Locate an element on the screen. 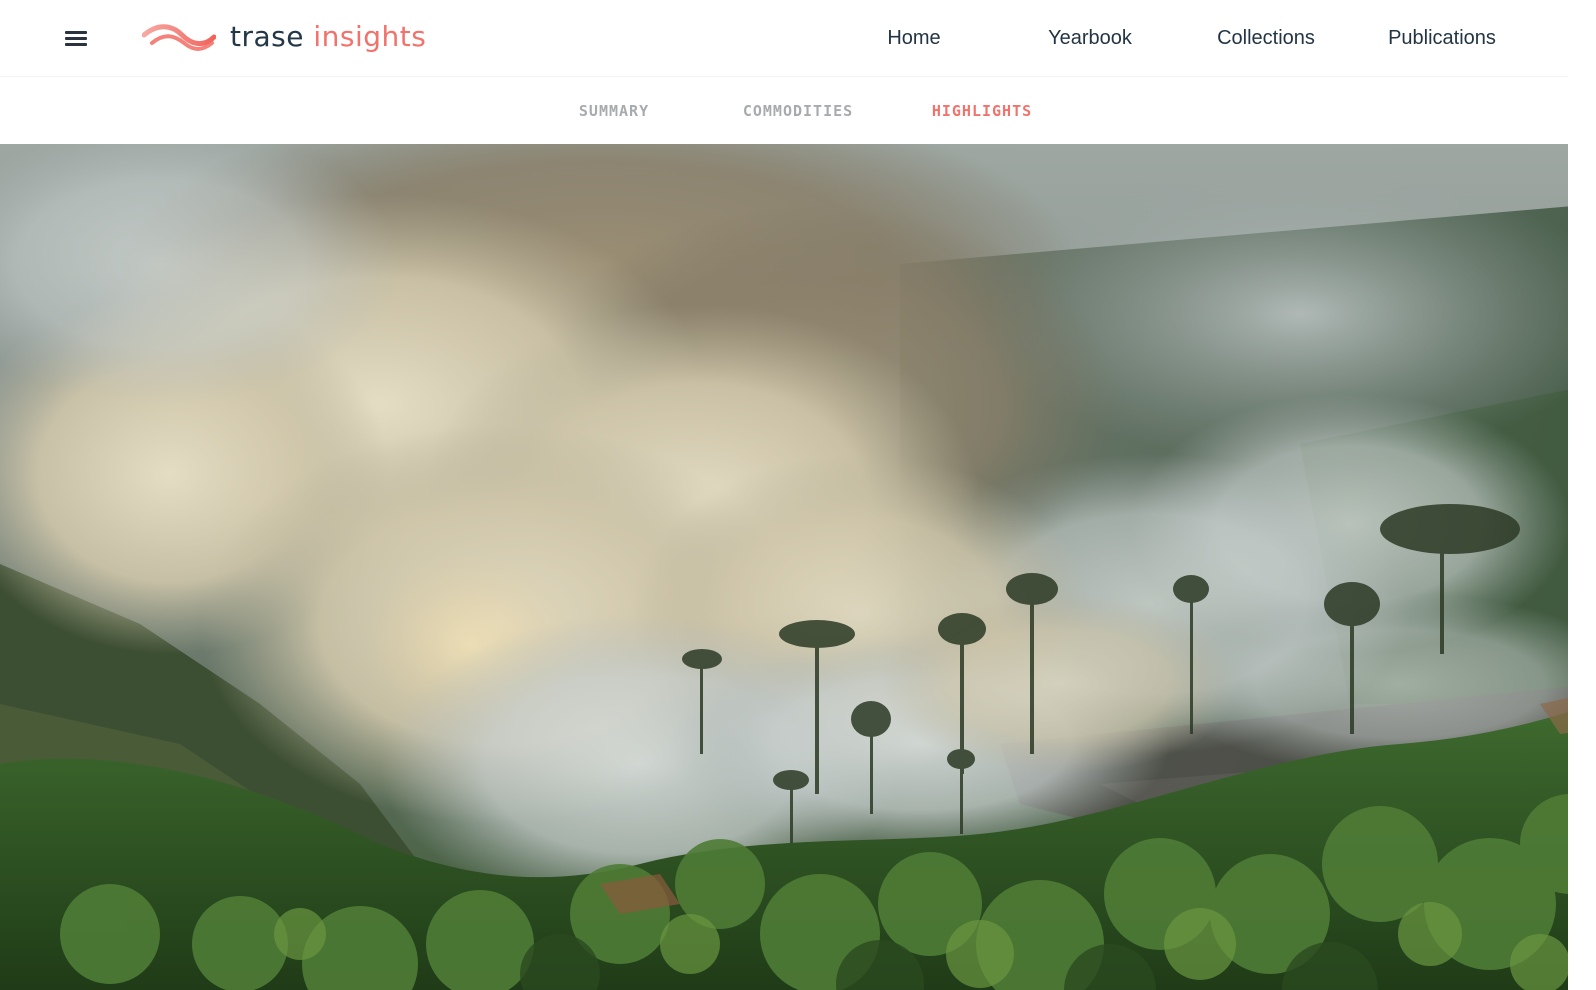 The image size is (1596, 990). nav-collections: Collections is located at coordinates (1266, 38).